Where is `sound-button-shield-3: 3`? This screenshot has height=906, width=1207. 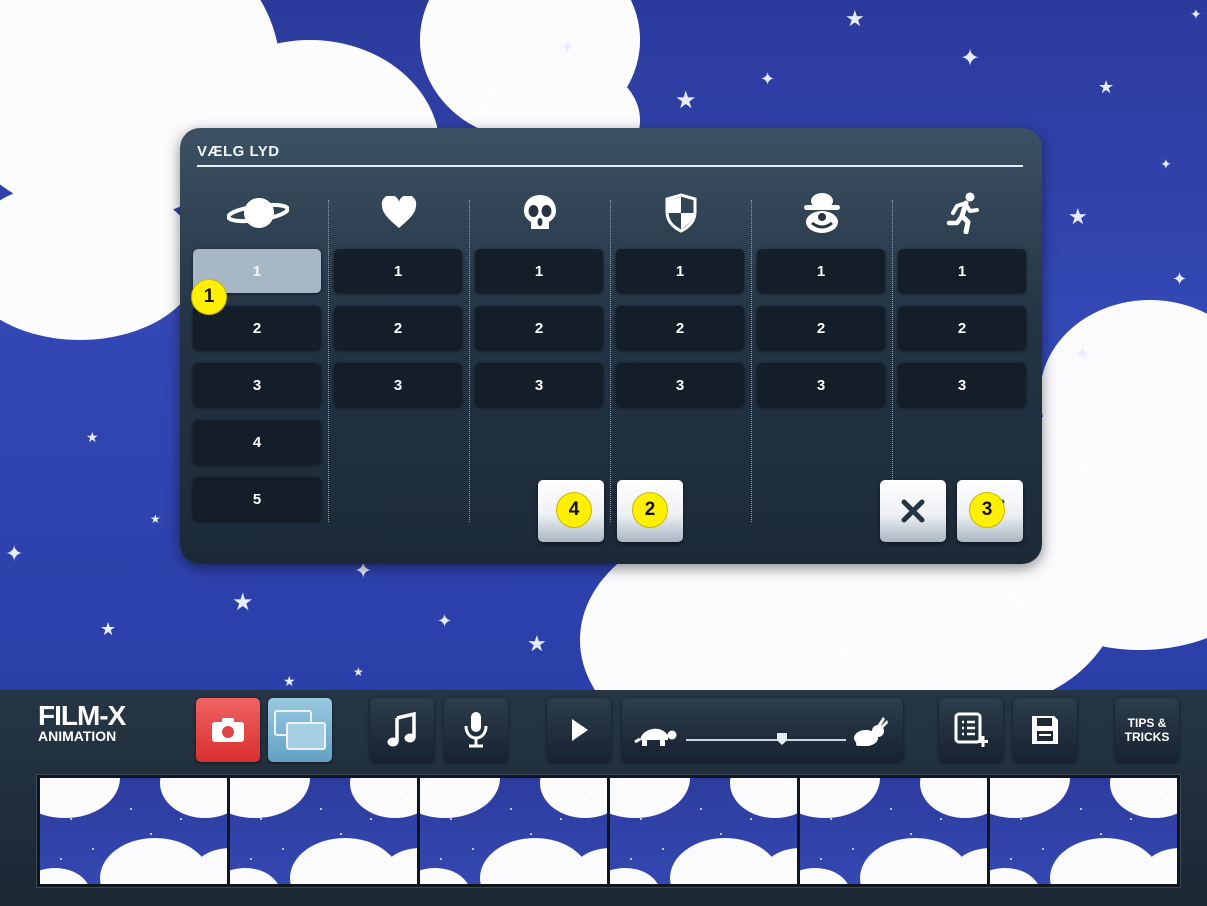 sound-button-shield-3: 3 is located at coordinates (680, 385).